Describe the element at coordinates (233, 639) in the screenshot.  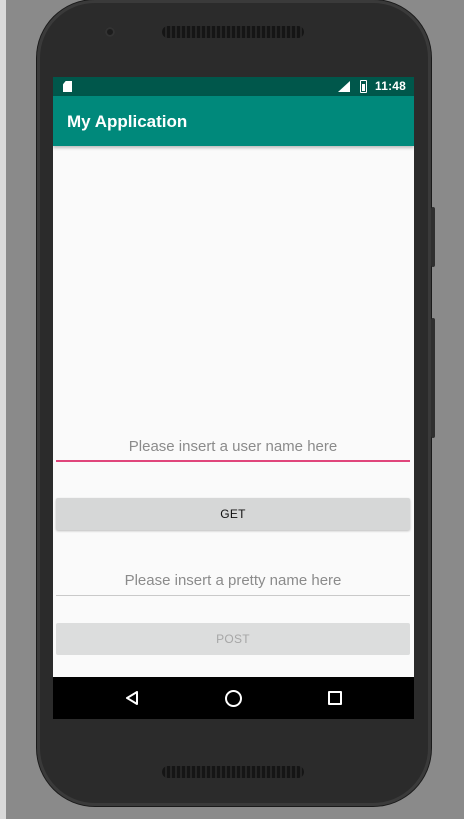
I see `post-button: POST` at that location.